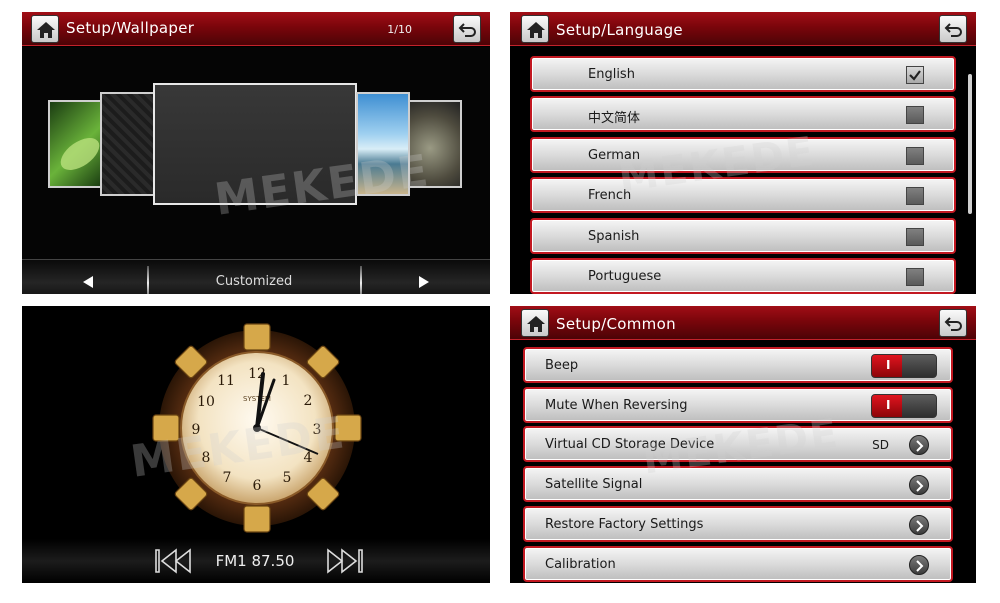 The width and height of the screenshot is (1000, 603). What do you see at coordinates (738, 444) in the screenshot?
I see `setting-virtual-cd-storage: Virtual CD Storage Device SD` at bounding box center [738, 444].